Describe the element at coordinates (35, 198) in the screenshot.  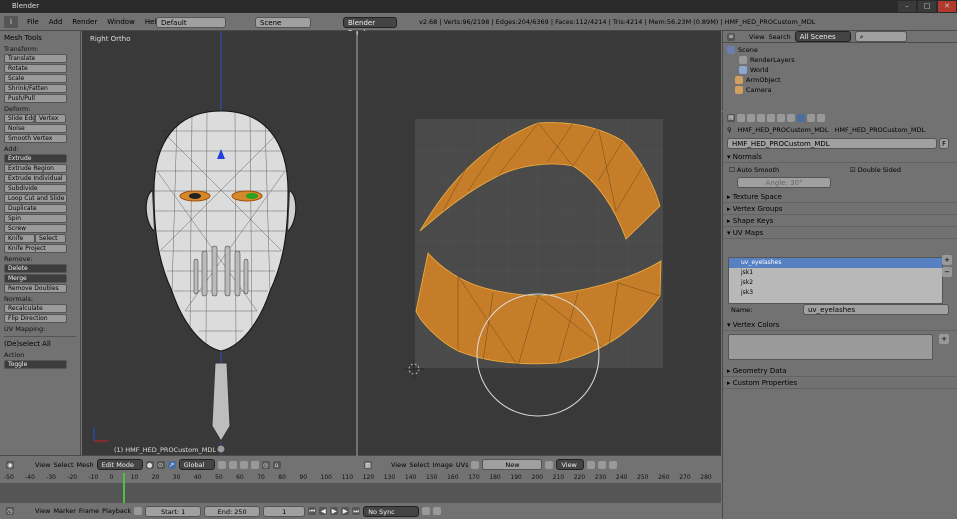
I see `loop-cut-button: Loop Cut and Slide` at that location.